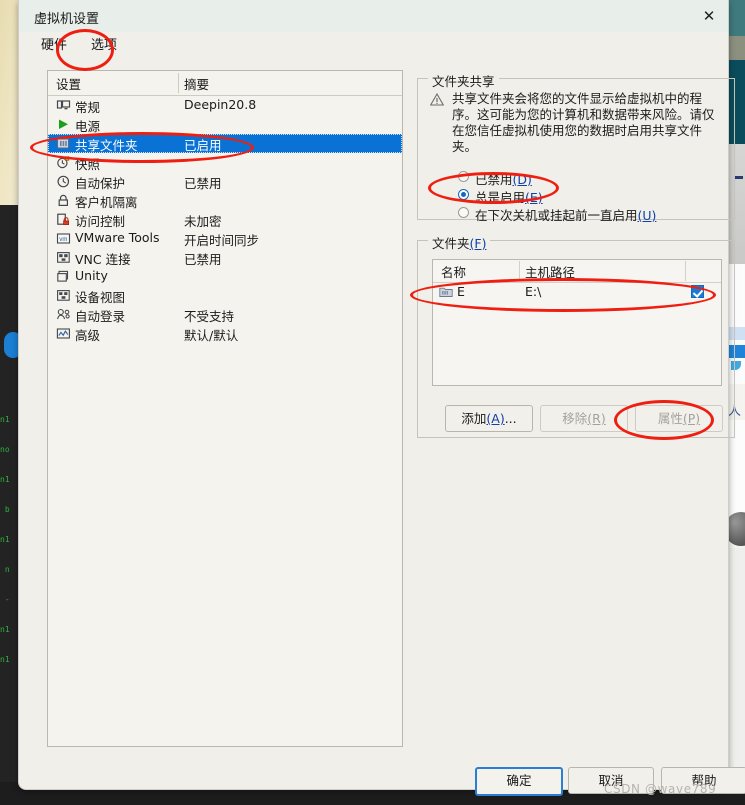 This screenshot has width=745, height=805. What do you see at coordinates (88, 164) in the screenshot?
I see `settings-row-label: 快照` at bounding box center [88, 164].